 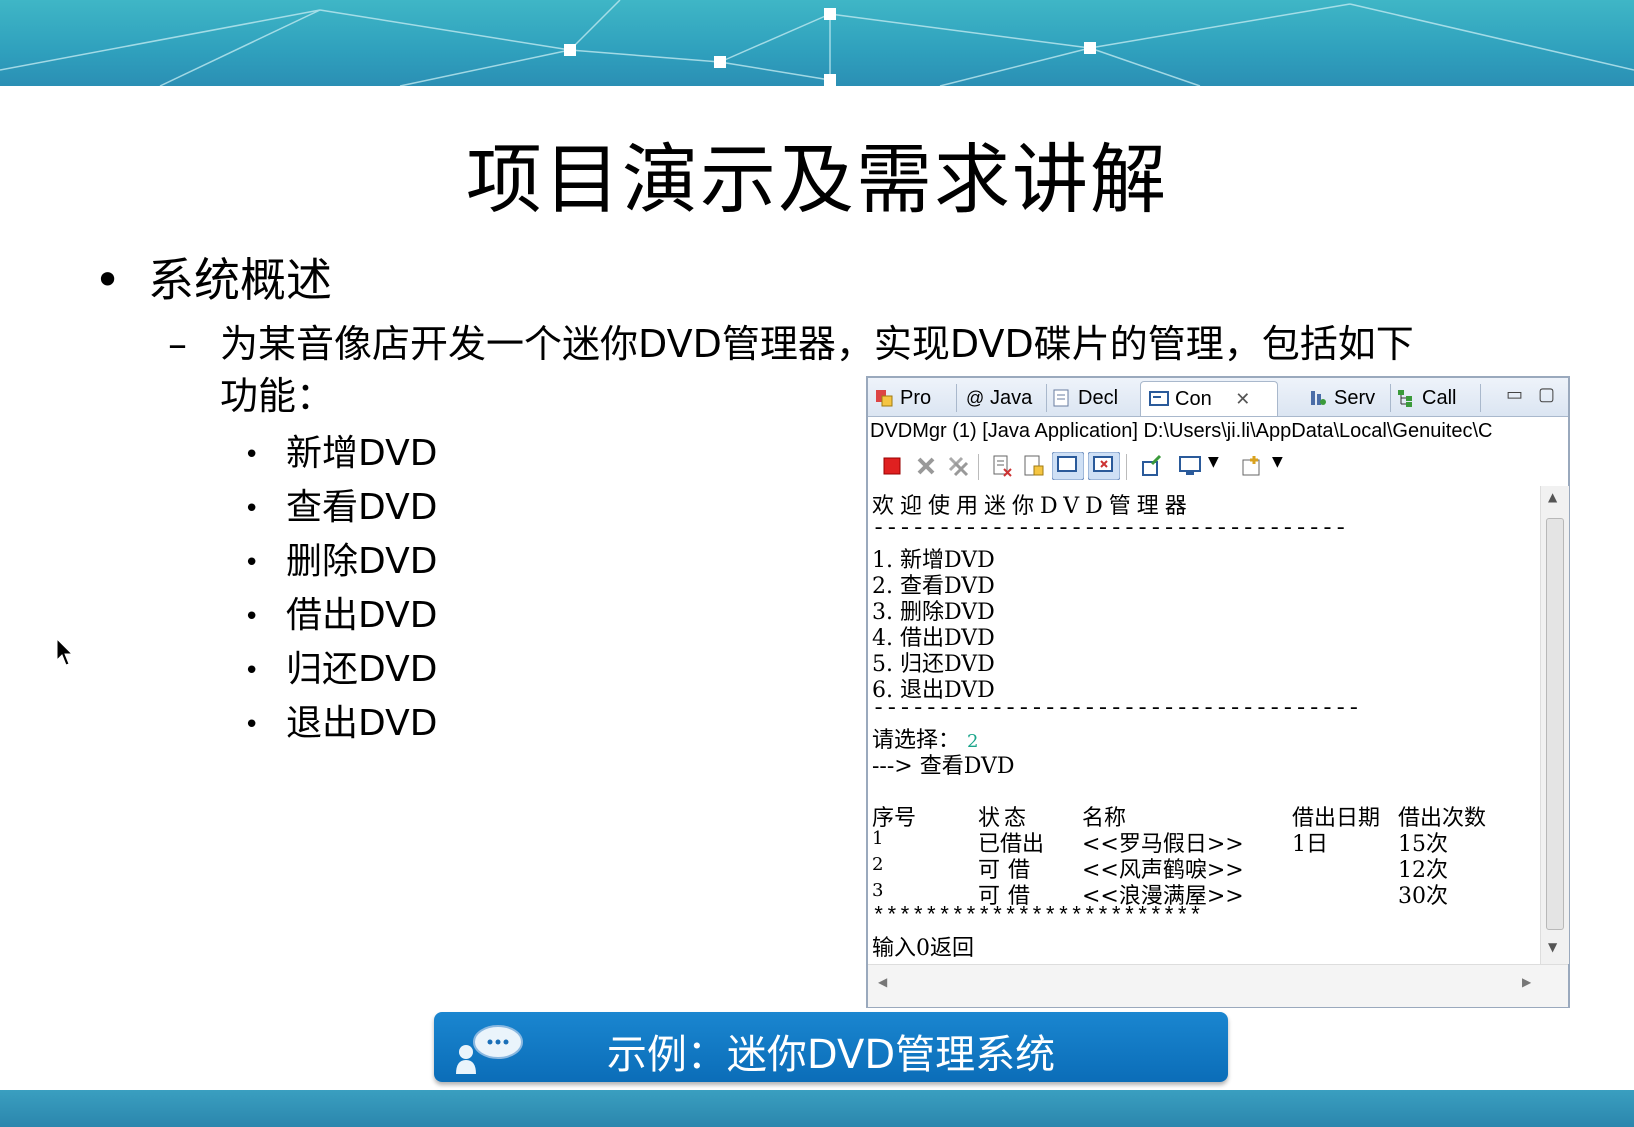 I want to click on table-cell: 1, so click(x=878, y=838).